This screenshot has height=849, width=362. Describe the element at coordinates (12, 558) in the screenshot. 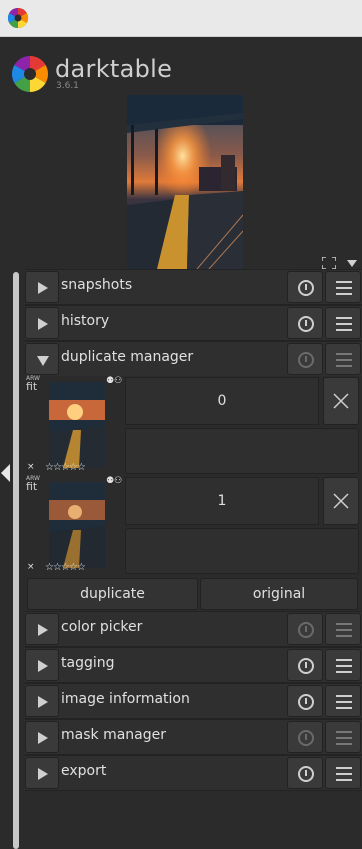

I see `left-panel-rail` at that location.